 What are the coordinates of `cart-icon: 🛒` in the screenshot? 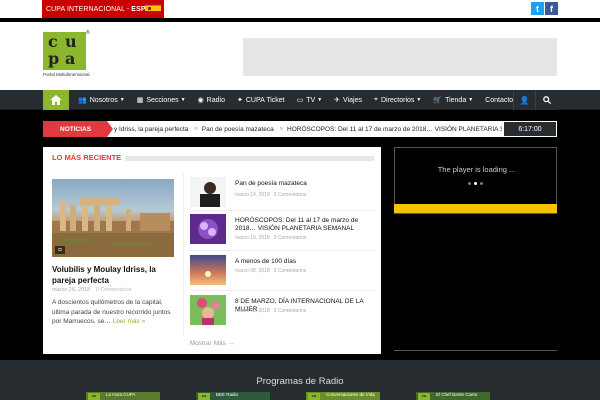 It's located at (438, 100).